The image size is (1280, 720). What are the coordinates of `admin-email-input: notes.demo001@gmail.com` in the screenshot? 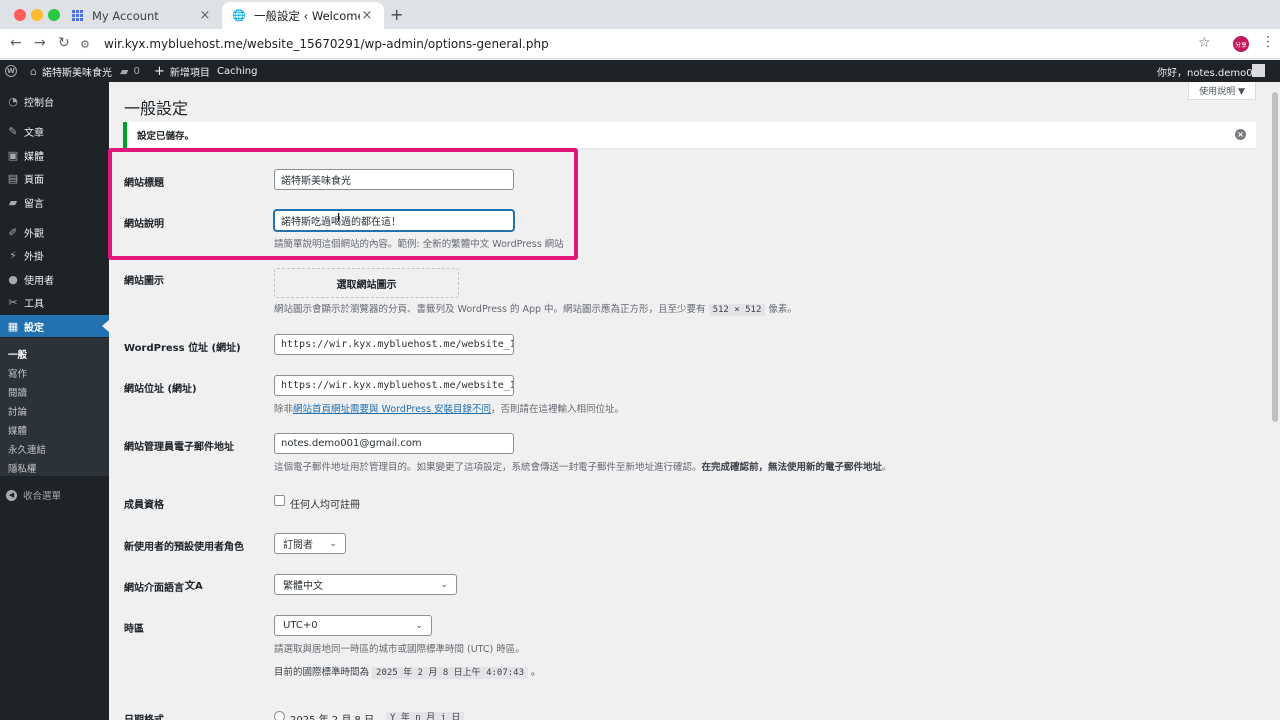 It's located at (394, 443).